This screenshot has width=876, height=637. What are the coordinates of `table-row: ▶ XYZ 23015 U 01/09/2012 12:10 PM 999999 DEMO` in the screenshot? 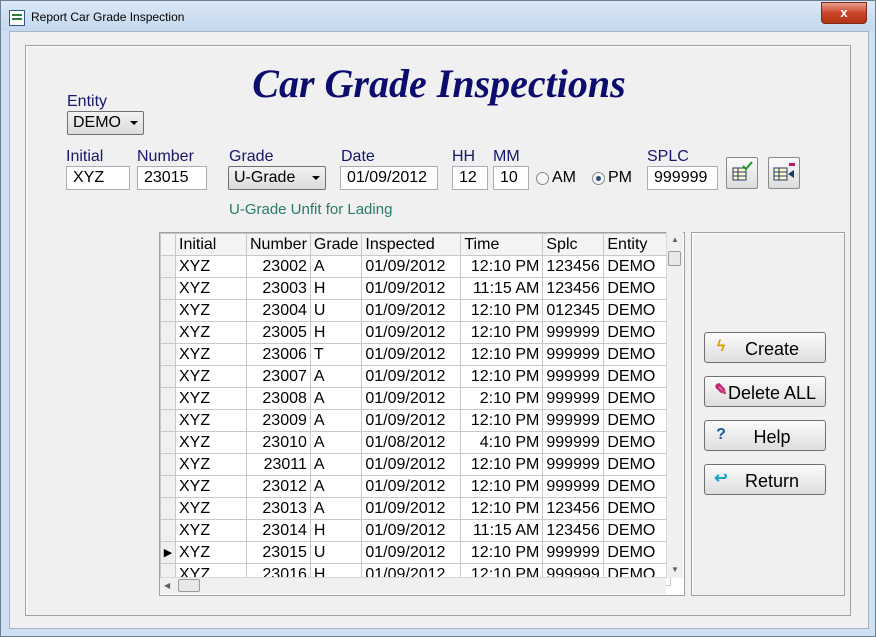 It's located at (416, 552).